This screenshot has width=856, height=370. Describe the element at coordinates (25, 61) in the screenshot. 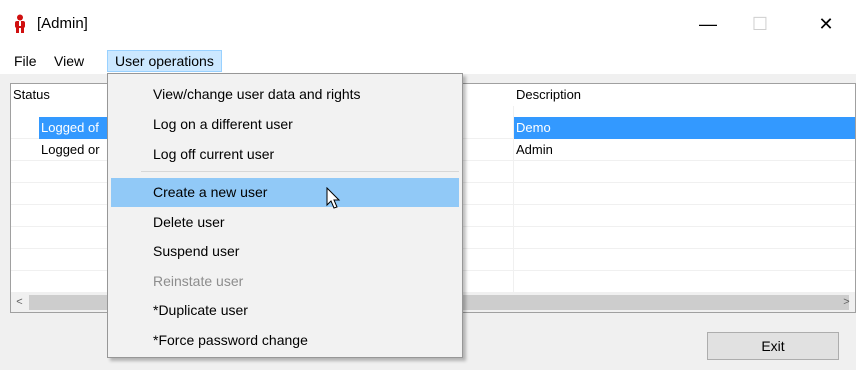

I see `menu-file: File` at that location.